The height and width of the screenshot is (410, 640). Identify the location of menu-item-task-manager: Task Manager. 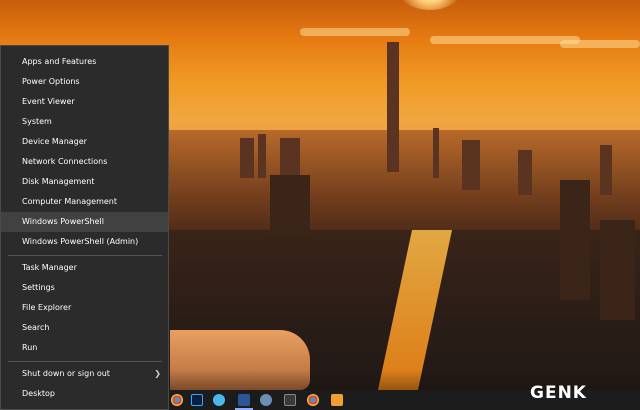
(84, 268).